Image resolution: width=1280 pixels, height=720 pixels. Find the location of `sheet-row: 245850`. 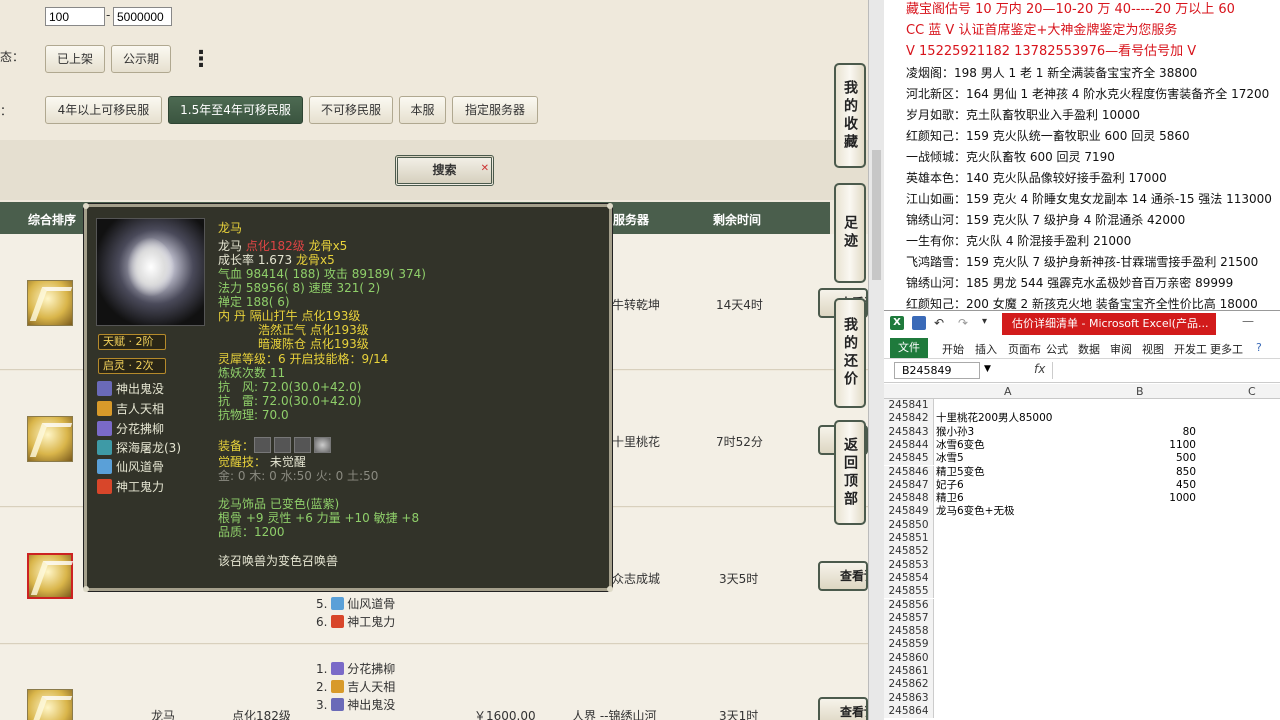

sheet-row: 245850 is located at coordinates (1082, 525).